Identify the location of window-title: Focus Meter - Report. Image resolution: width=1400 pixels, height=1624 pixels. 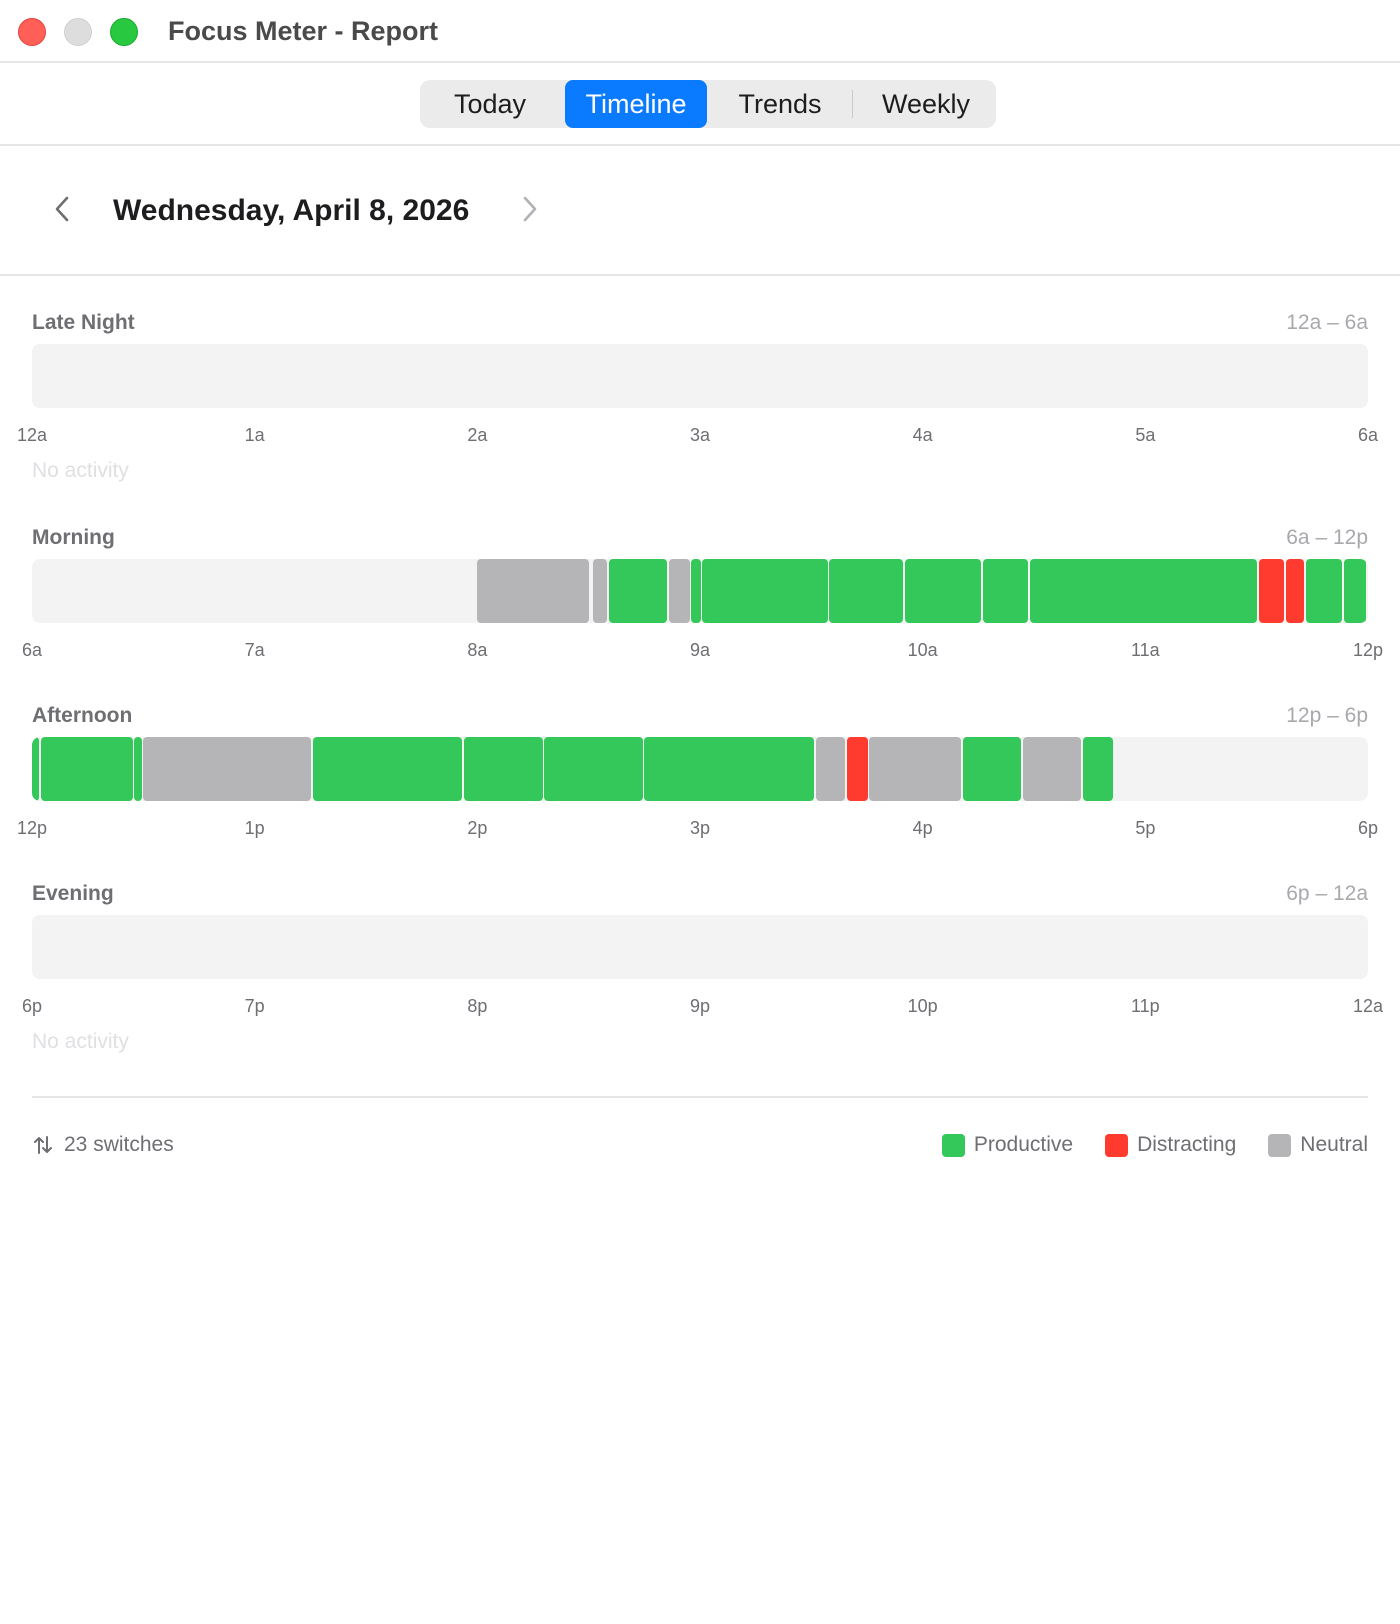
(303, 31).